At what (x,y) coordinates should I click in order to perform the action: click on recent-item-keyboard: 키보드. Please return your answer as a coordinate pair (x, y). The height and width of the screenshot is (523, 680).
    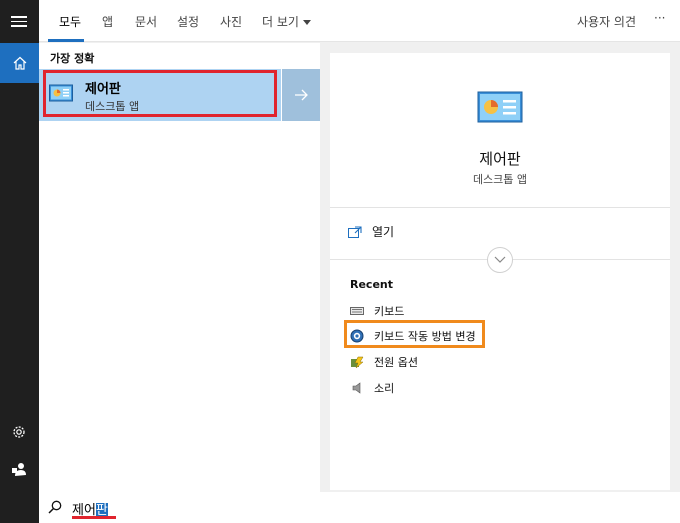
    Looking at the image, I should click on (377, 311).